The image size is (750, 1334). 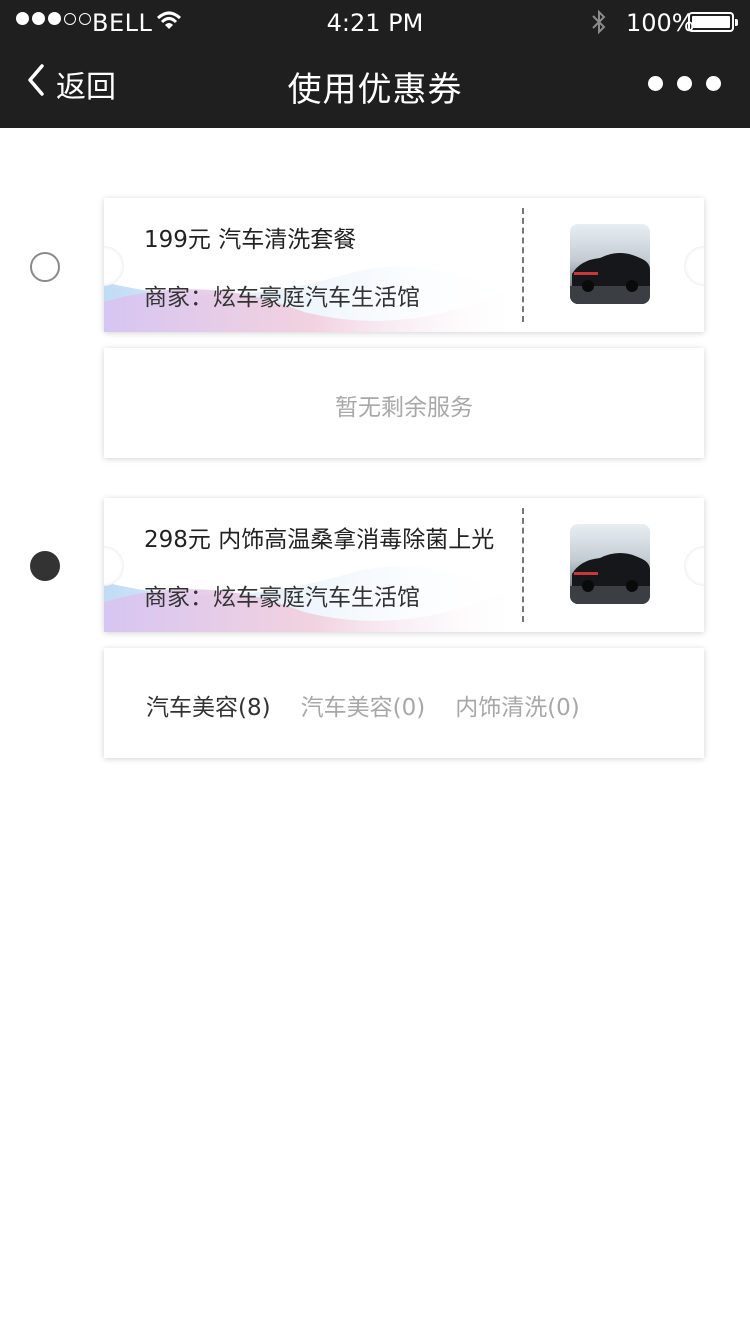 I want to click on service-tags: 汽车美容(8) 汽车美容(0) 内饰清洗(0), so click(x=363, y=705).